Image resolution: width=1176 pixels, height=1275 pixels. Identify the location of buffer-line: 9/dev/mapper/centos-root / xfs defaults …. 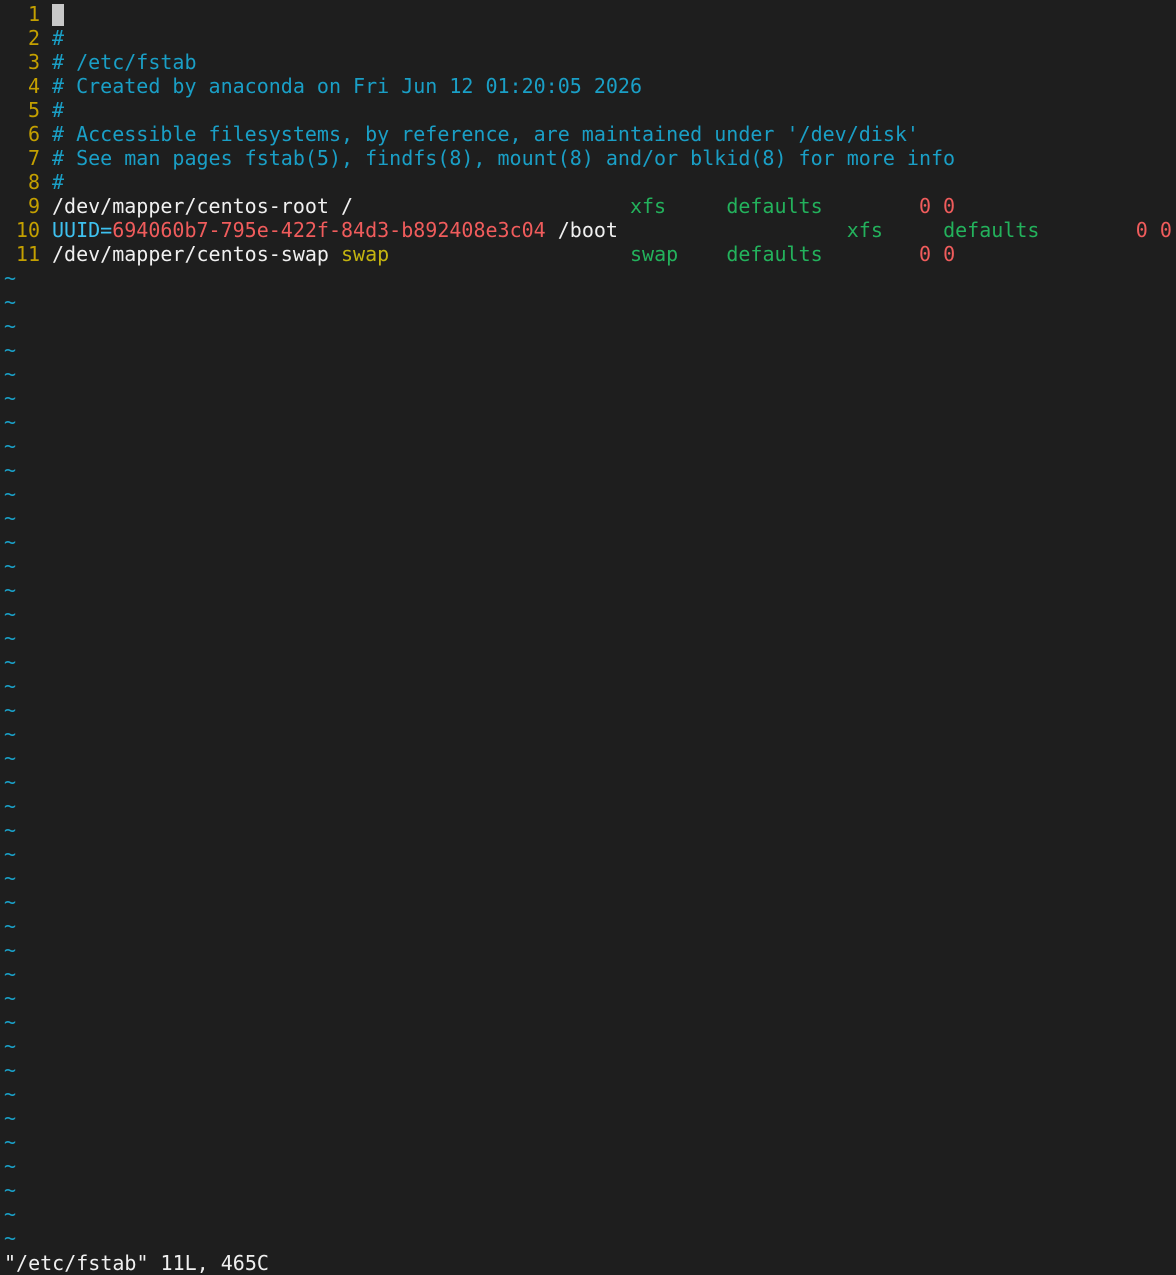
(588, 206).